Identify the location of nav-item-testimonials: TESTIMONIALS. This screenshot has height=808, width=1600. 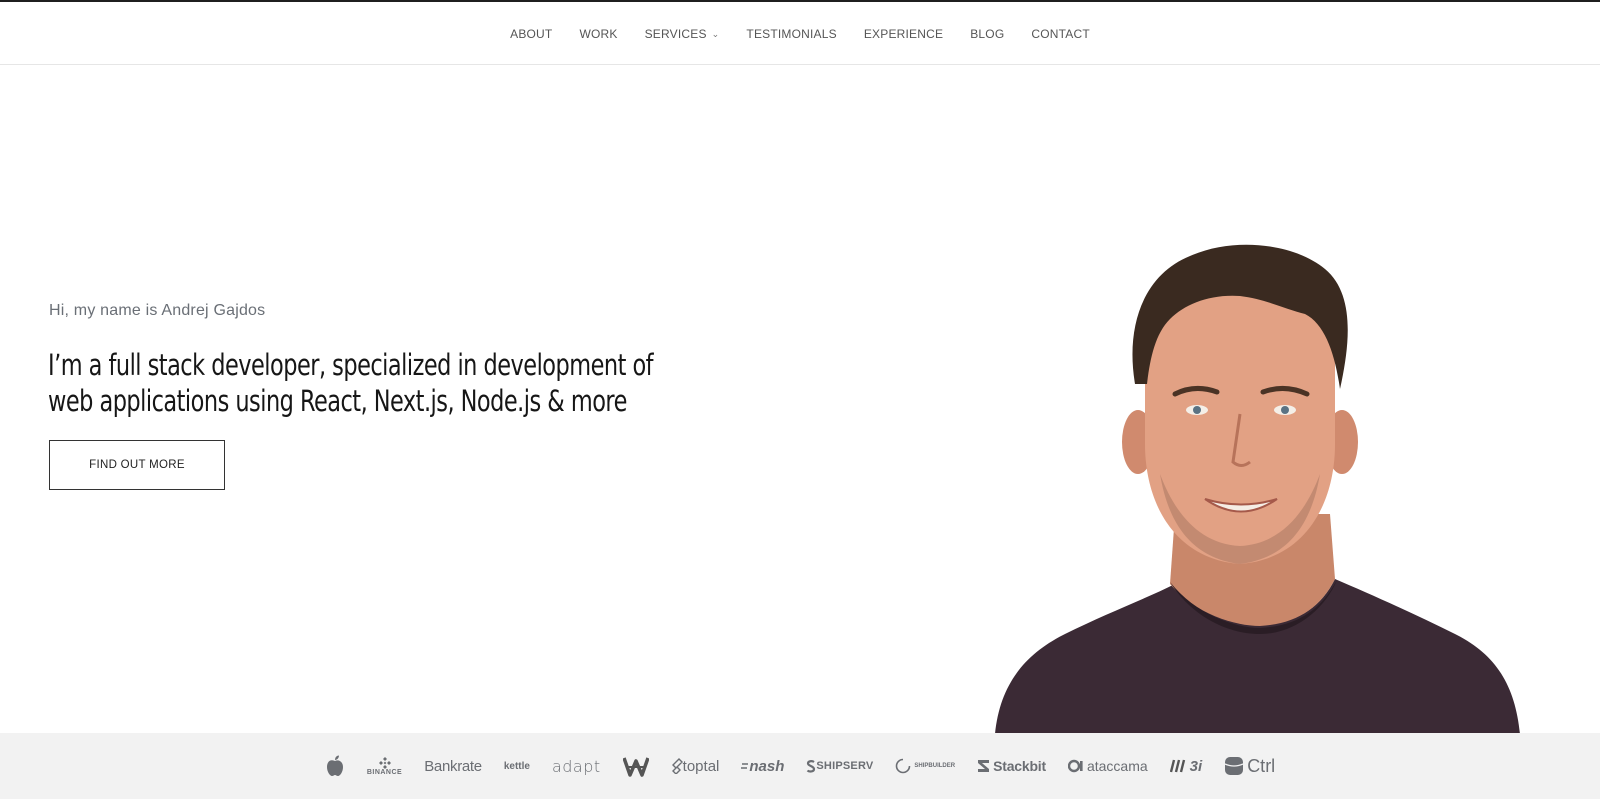
(791, 34).